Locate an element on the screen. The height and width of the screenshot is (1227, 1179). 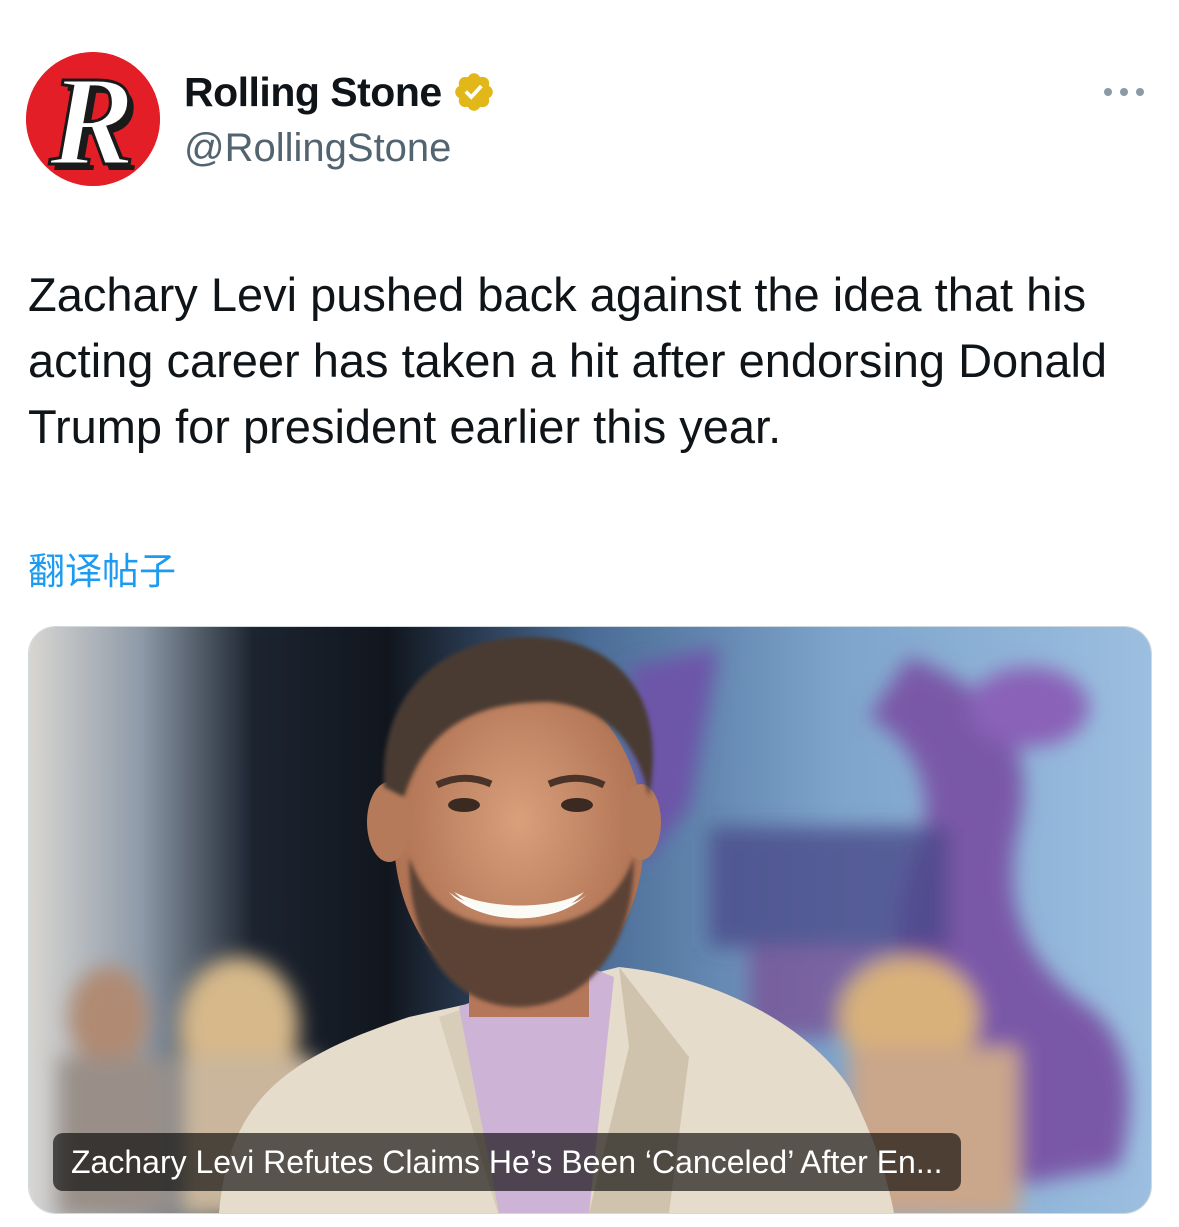
avatar: R R is located at coordinates (93, 119).